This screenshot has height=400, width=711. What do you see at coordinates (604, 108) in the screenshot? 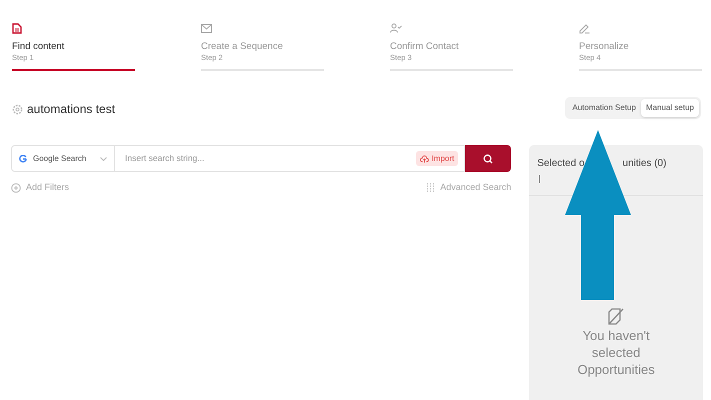
I see `mode-tab: Automation Setup` at bounding box center [604, 108].